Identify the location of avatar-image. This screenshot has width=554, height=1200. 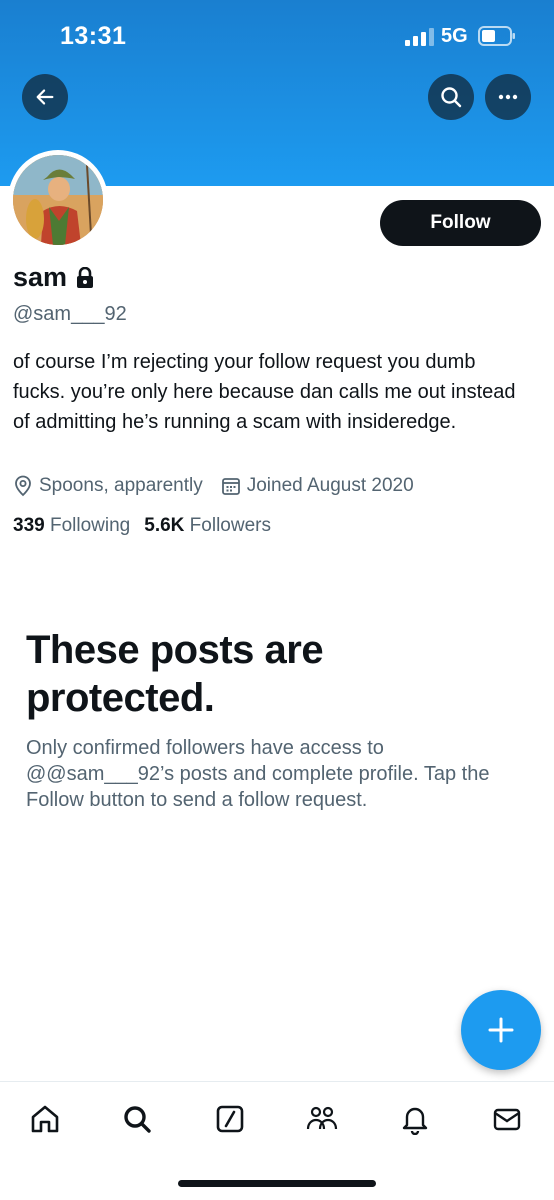
(58, 200).